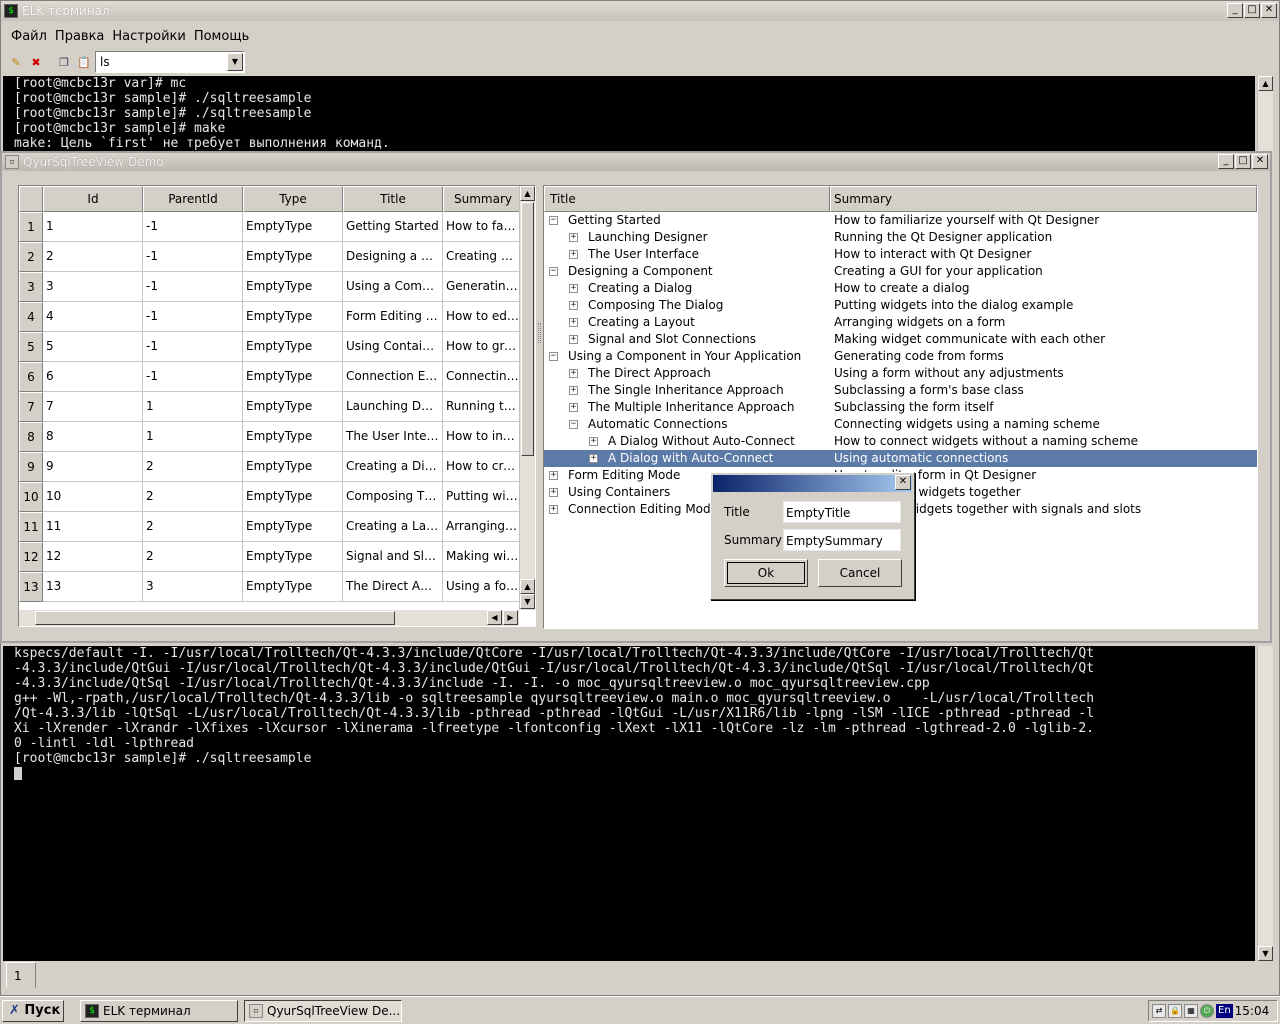 This screenshot has height=1024, width=1280. Describe the element at coordinates (93, 587) in the screenshot. I see `cell-id: 13` at that location.